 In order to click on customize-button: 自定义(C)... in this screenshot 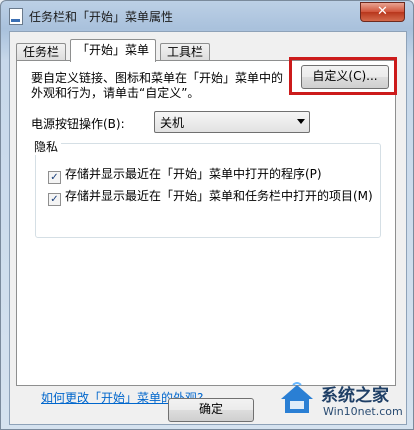, I will do `click(345, 77)`.